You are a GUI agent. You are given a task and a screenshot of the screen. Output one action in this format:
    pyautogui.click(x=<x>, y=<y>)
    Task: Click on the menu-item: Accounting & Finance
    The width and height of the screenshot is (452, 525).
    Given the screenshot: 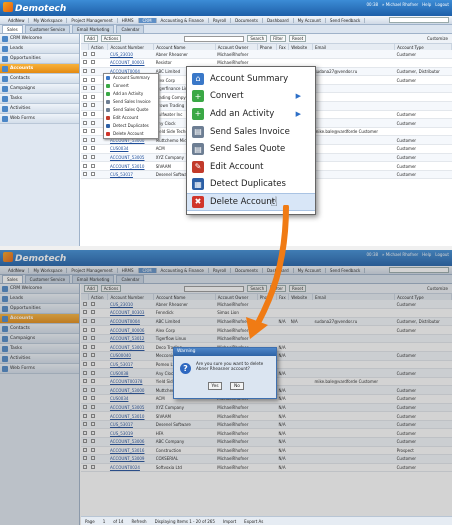 What is the action you would take?
    pyautogui.click(x=183, y=20)
    